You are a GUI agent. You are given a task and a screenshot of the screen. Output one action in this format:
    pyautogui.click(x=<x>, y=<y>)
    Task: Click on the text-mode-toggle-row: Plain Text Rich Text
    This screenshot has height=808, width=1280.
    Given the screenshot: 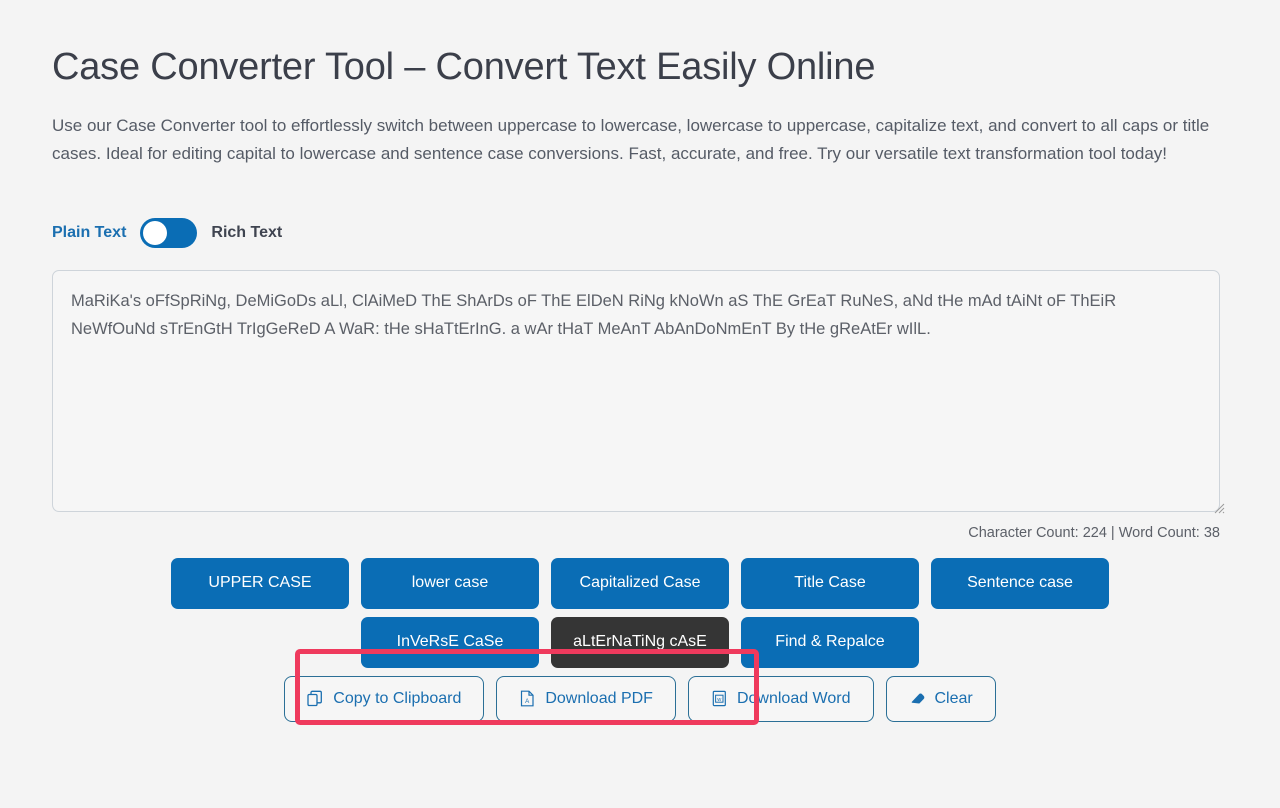 What is the action you would take?
    pyautogui.click(x=640, y=232)
    